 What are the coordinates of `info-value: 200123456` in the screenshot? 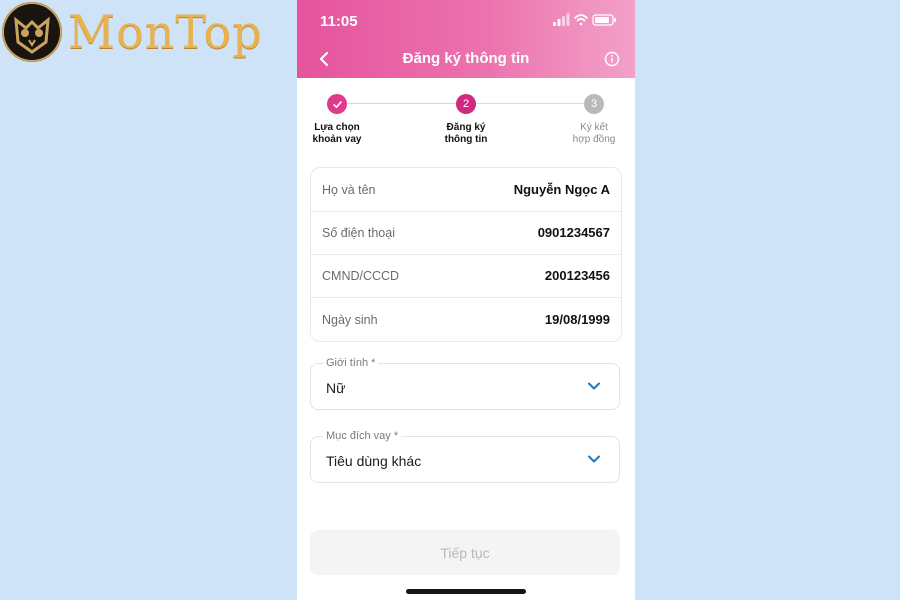 It's located at (577, 275).